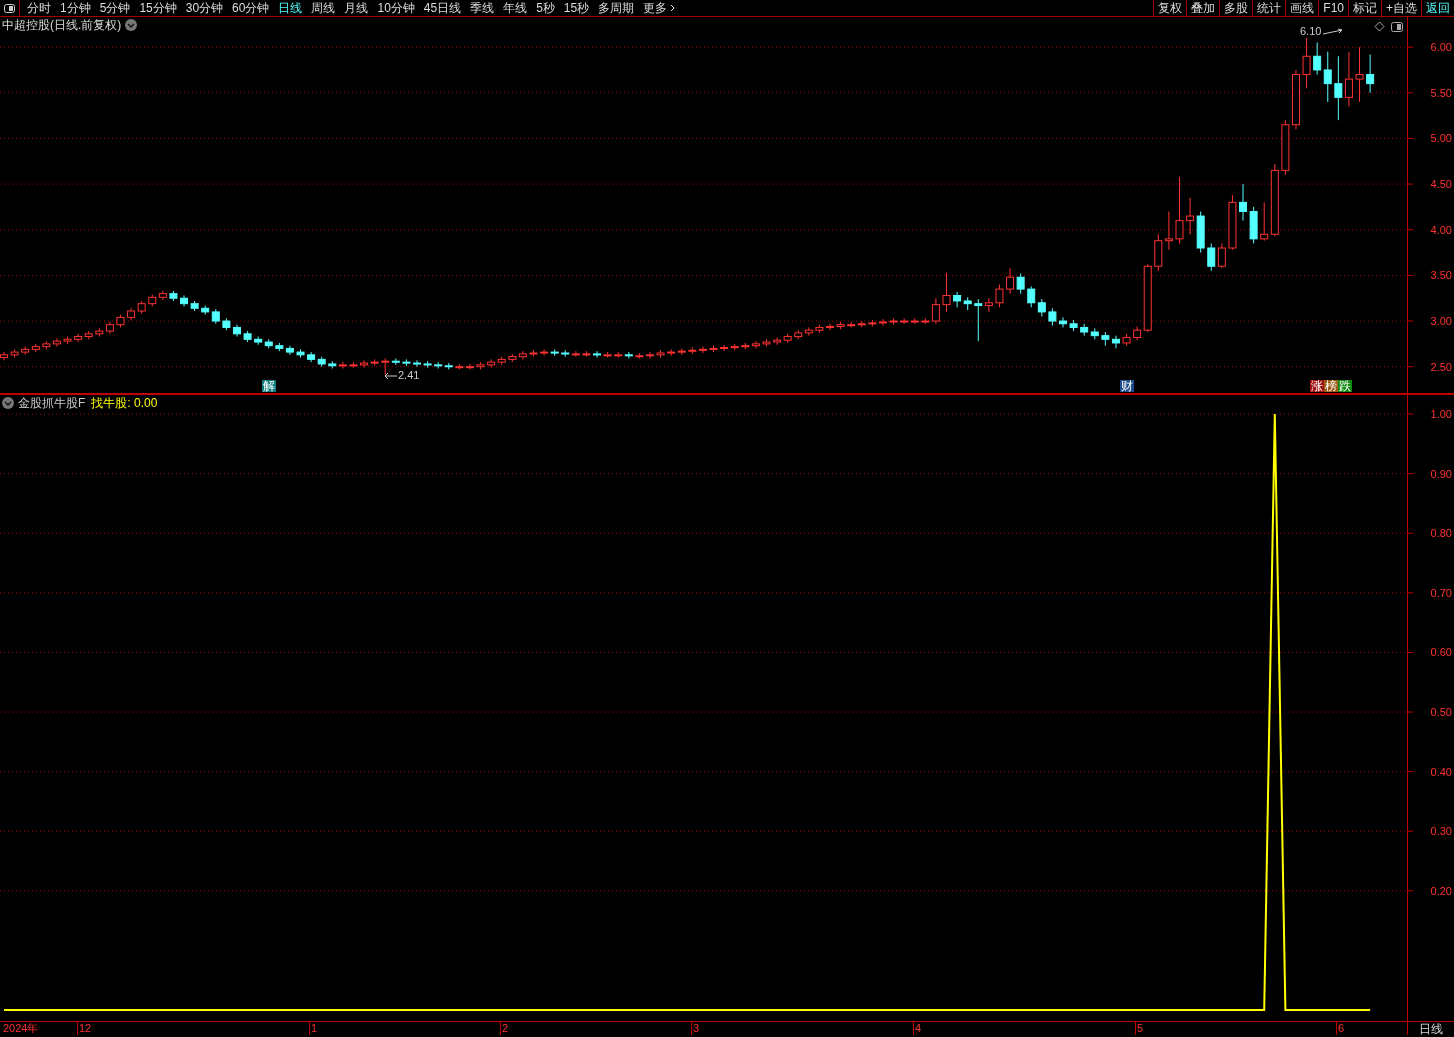  I want to click on month-label: 3, so click(696, 1028).